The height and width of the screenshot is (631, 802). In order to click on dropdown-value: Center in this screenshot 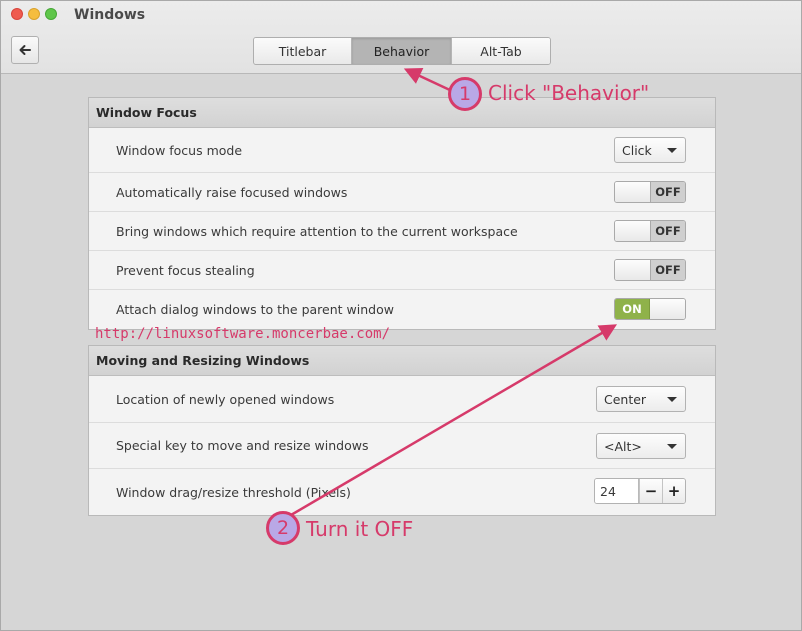, I will do `click(625, 399)`.